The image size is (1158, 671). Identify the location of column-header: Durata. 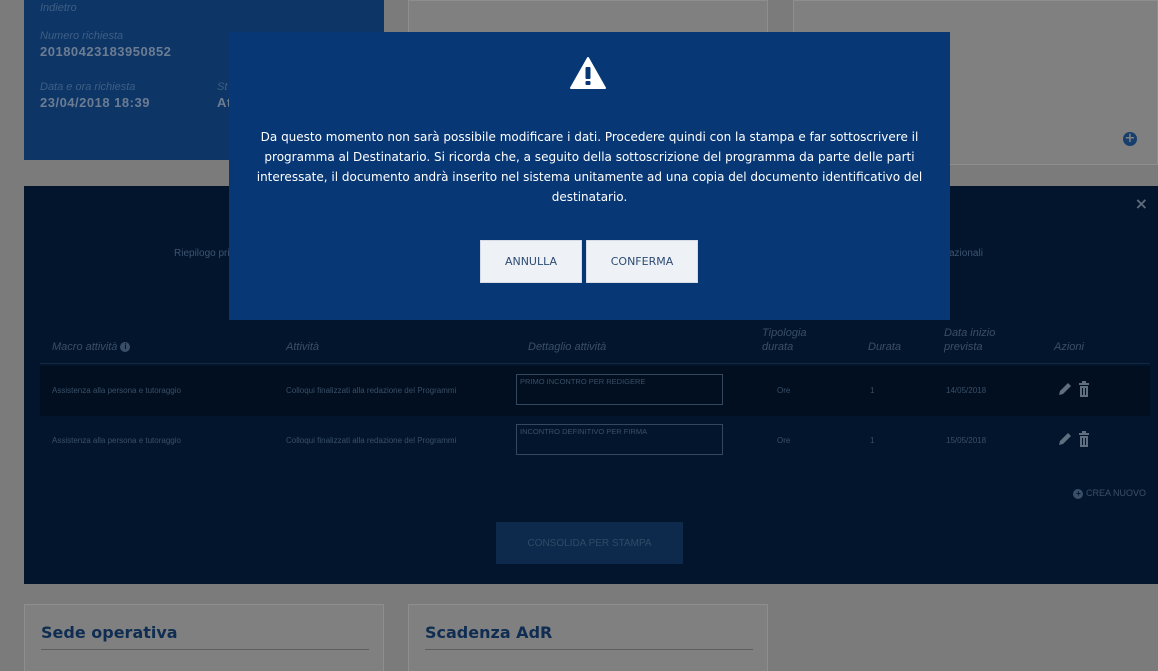
(885, 347).